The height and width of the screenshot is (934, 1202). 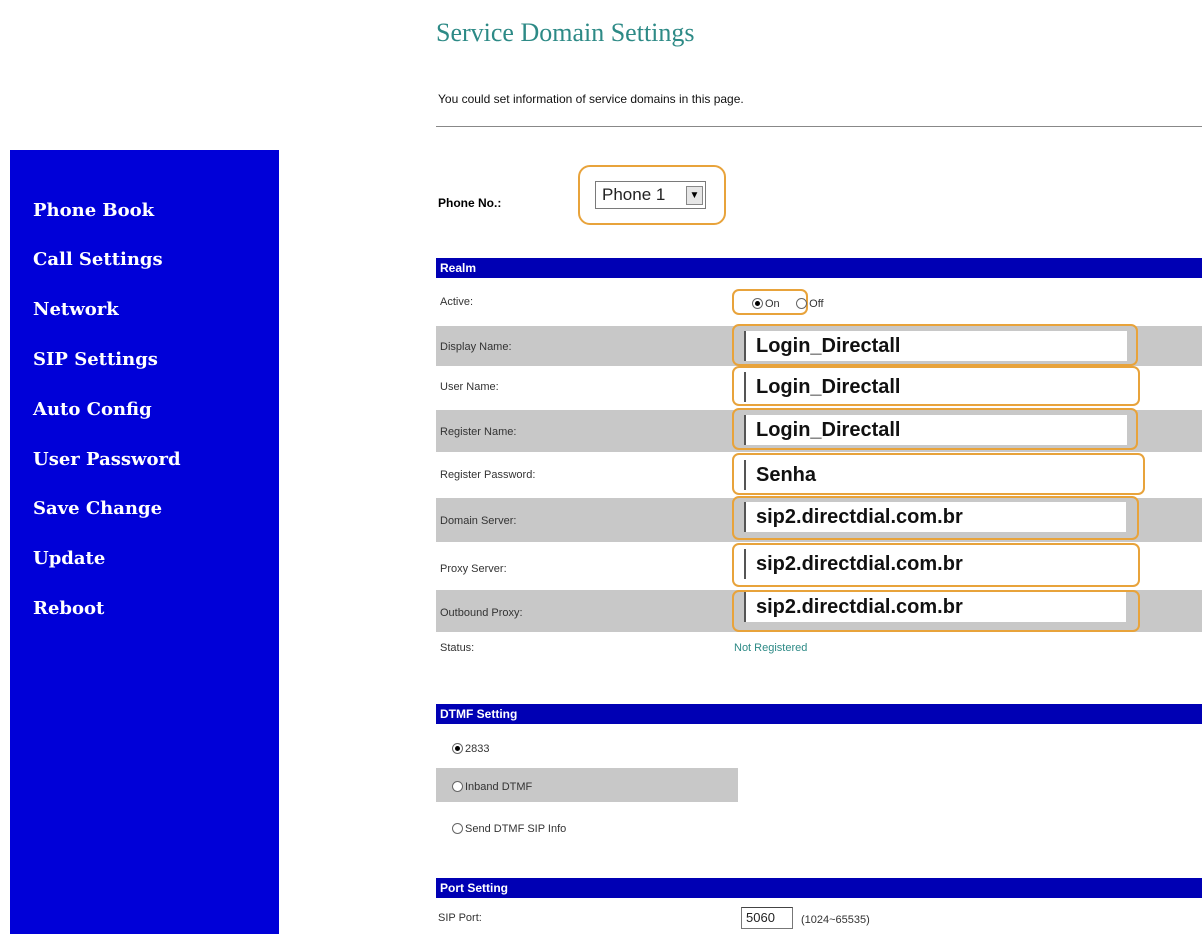 What do you see at coordinates (935, 345) in the screenshot?
I see `display-name-highlight` at bounding box center [935, 345].